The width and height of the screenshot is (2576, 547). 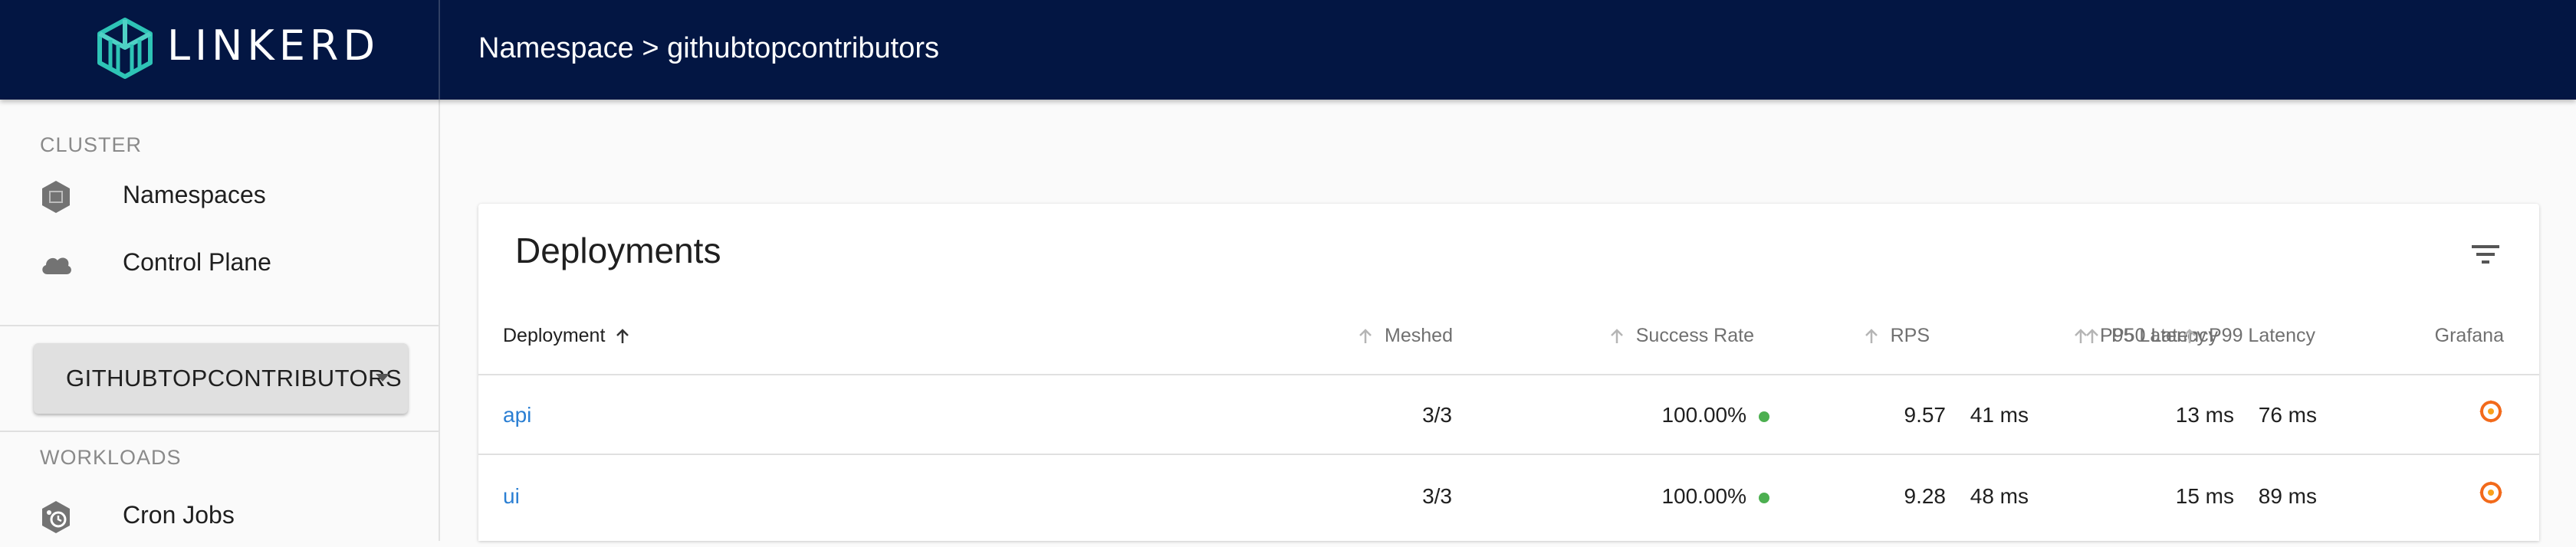 What do you see at coordinates (111, 458) in the screenshot?
I see `workloads-section-label: WORKLOADS` at bounding box center [111, 458].